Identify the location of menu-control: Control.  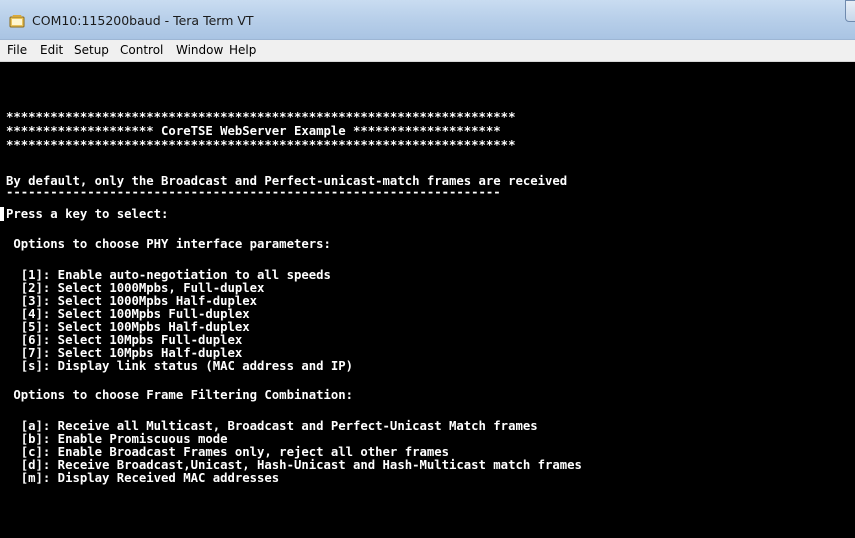
(141, 50).